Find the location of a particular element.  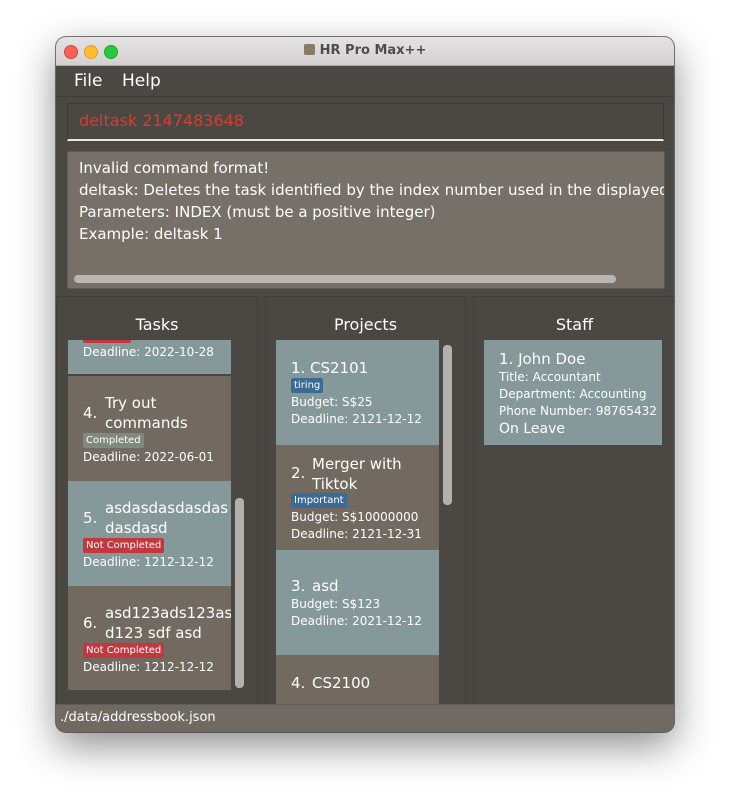

staff-name: 1. John Doe is located at coordinates (542, 359).